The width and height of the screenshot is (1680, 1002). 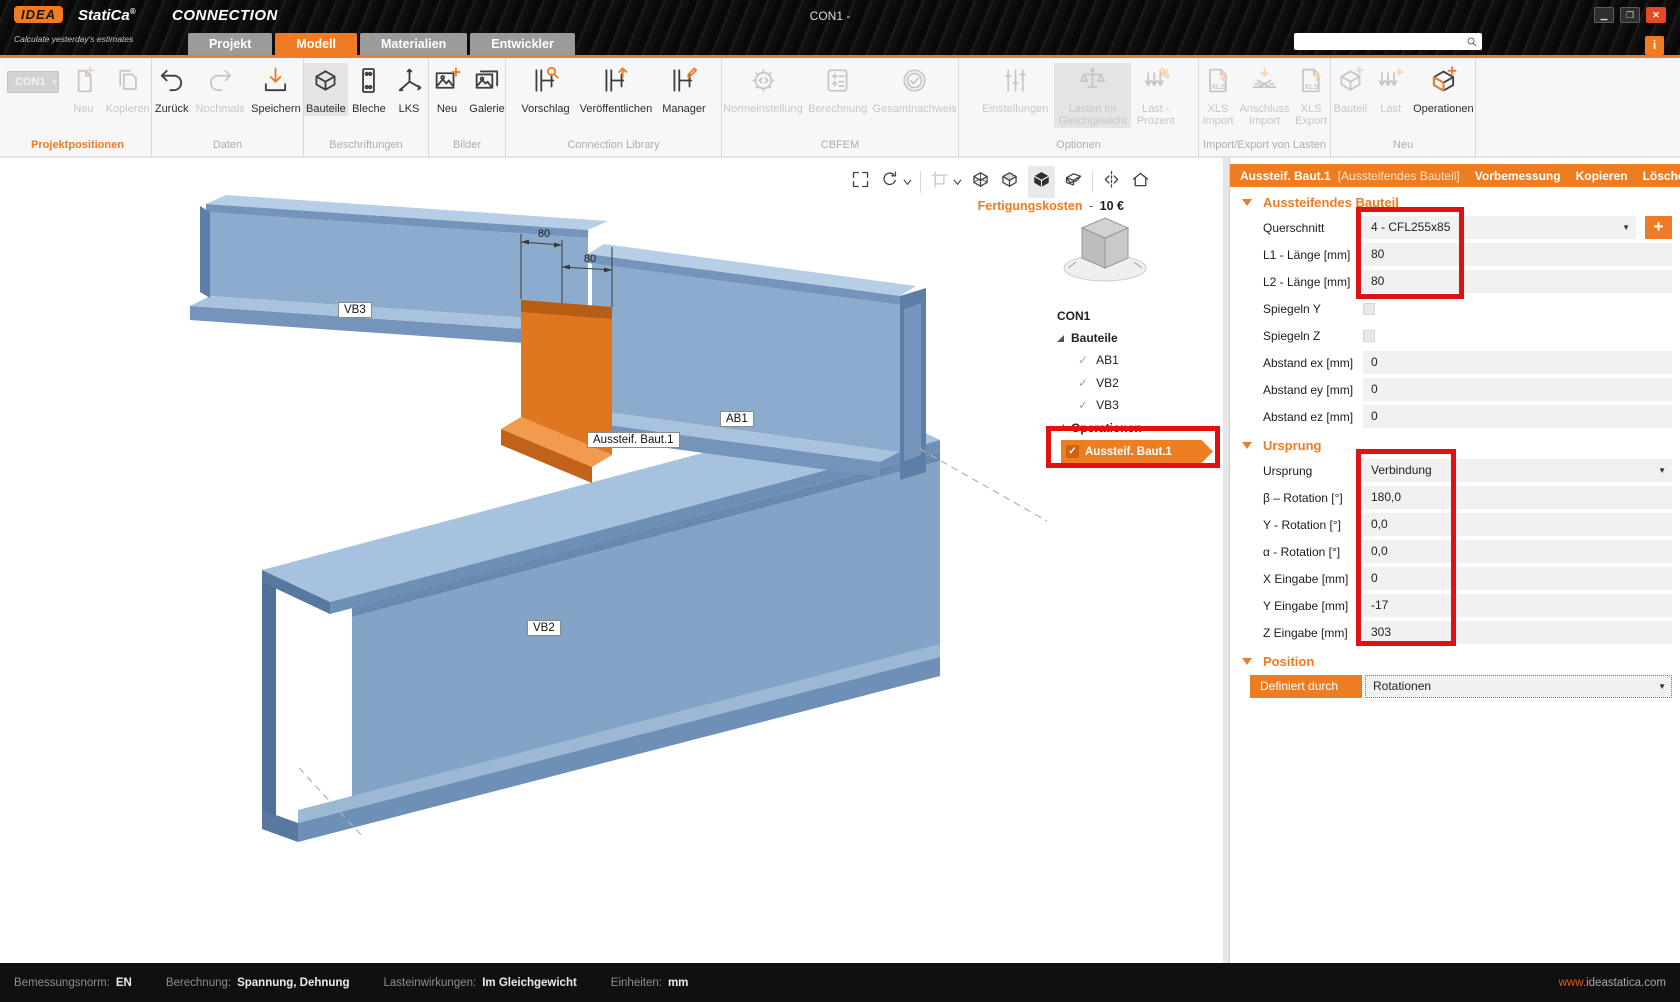 What do you see at coordinates (1105, 249) in the screenshot?
I see `navigation-cube` at bounding box center [1105, 249].